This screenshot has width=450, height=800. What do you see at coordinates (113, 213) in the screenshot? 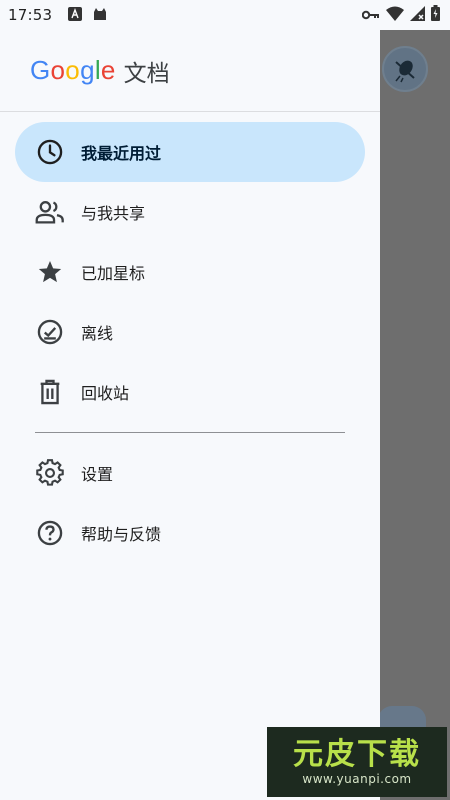
I see `nav-item-label: 与我共享` at bounding box center [113, 213].